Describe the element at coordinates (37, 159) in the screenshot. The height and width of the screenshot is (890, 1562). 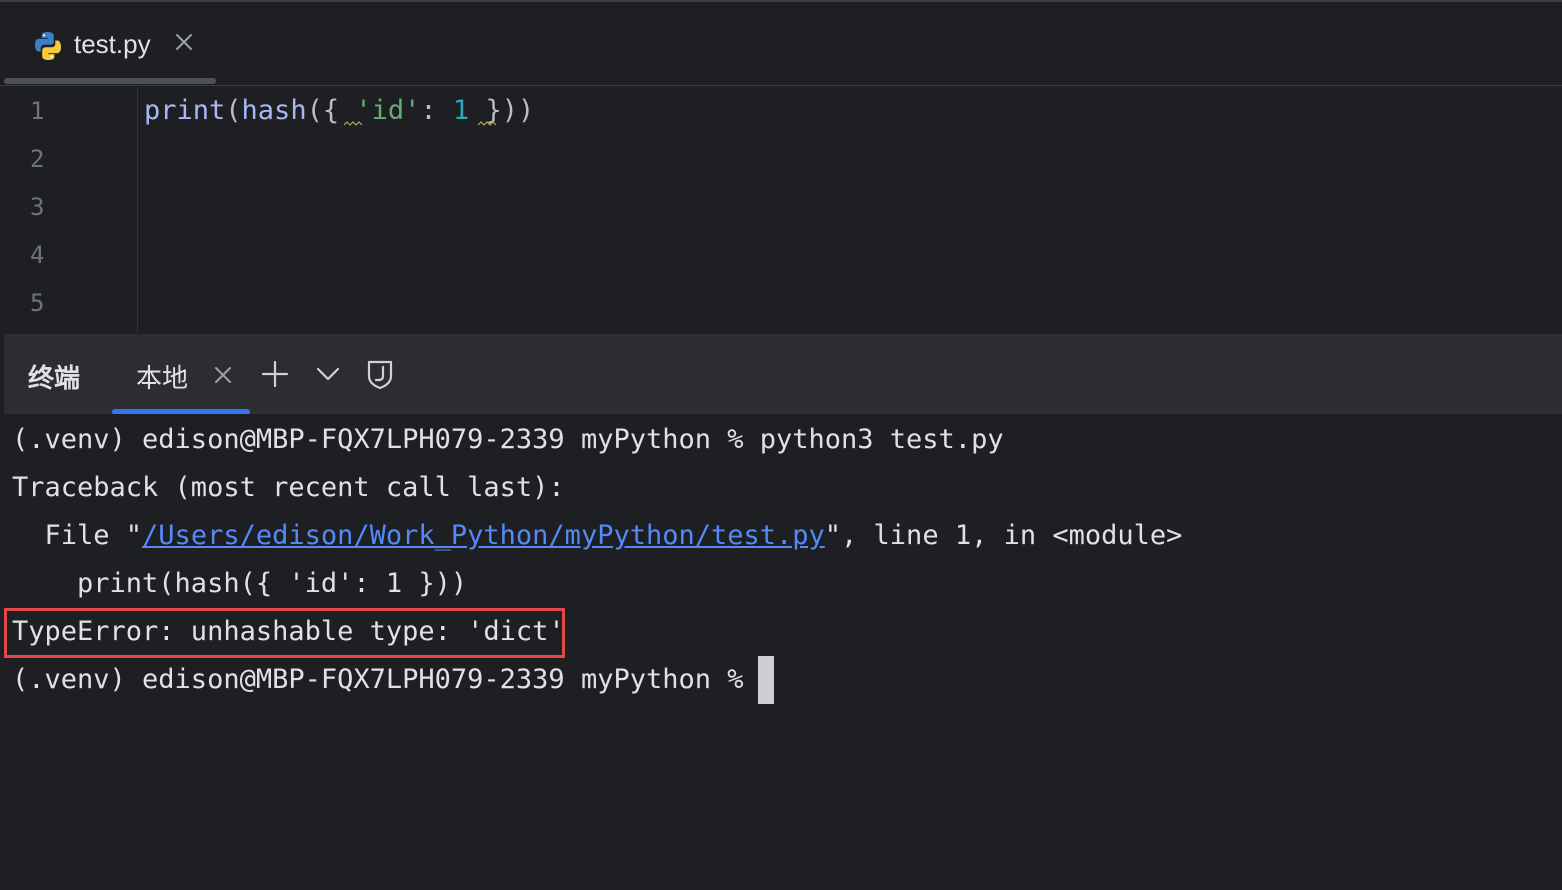
I see `line-number: 2` at that location.